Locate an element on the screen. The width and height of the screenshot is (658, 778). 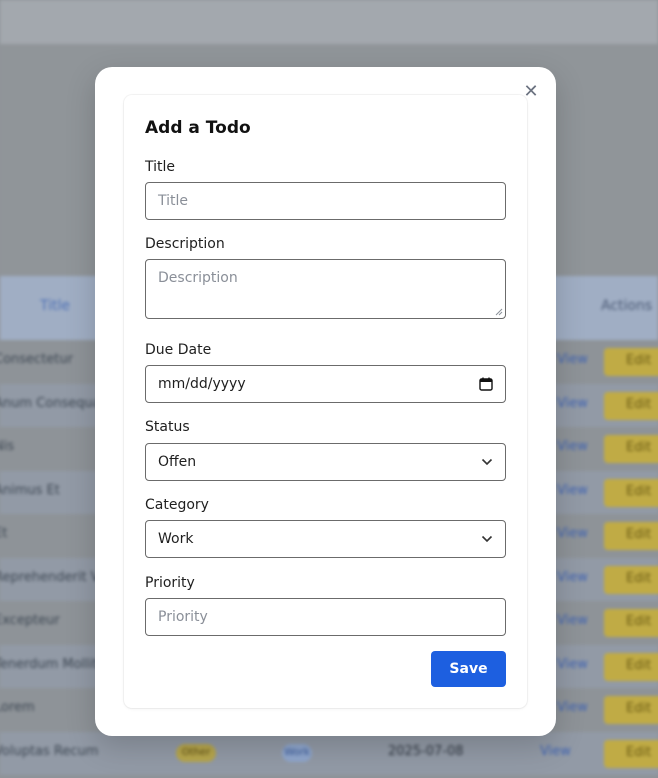
category-label: Category is located at coordinates (177, 505).